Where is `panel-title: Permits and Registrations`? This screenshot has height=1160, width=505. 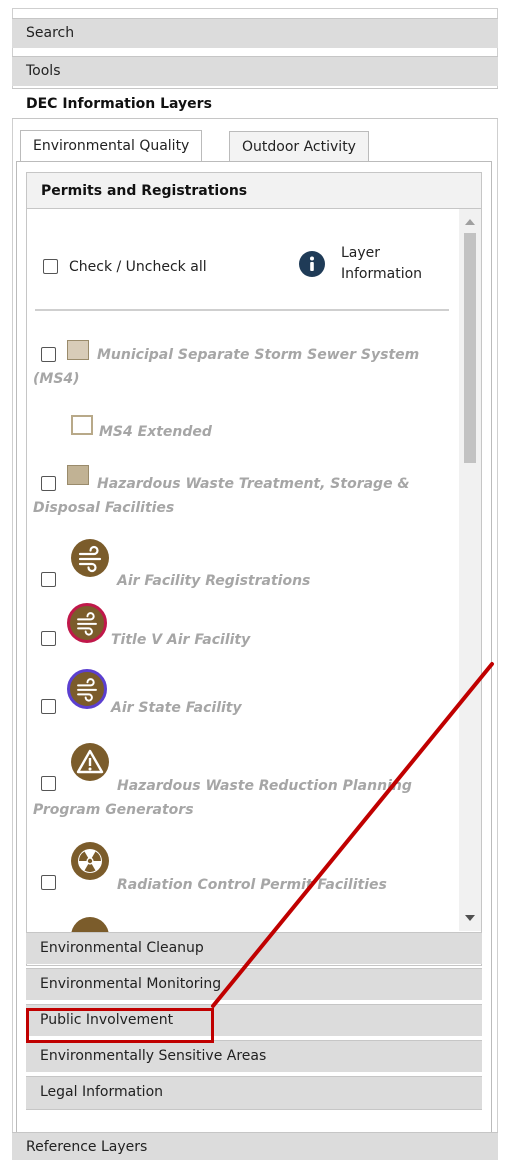
panel-title: Permits and Registrations is located at coordinates (254, 191).